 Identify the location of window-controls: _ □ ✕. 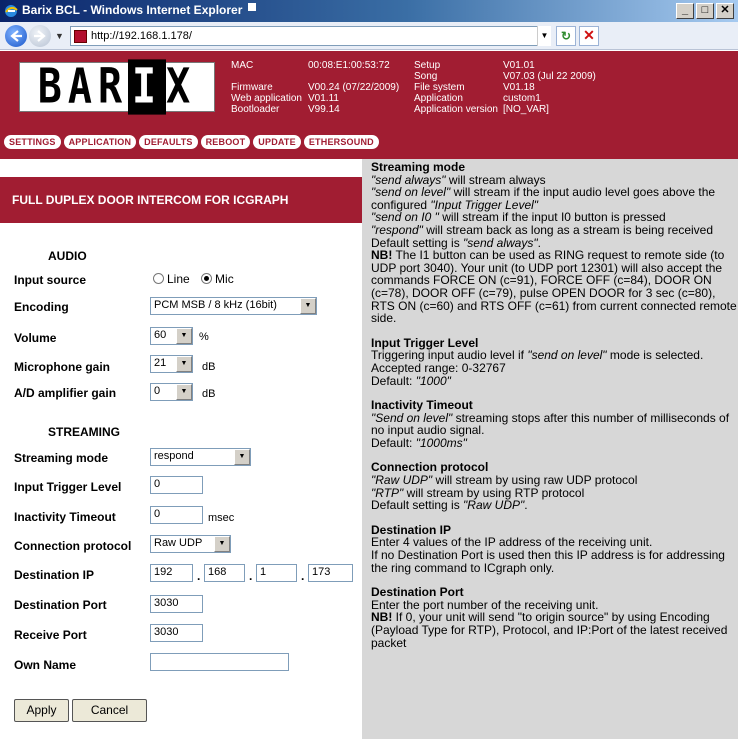
(705, 11).